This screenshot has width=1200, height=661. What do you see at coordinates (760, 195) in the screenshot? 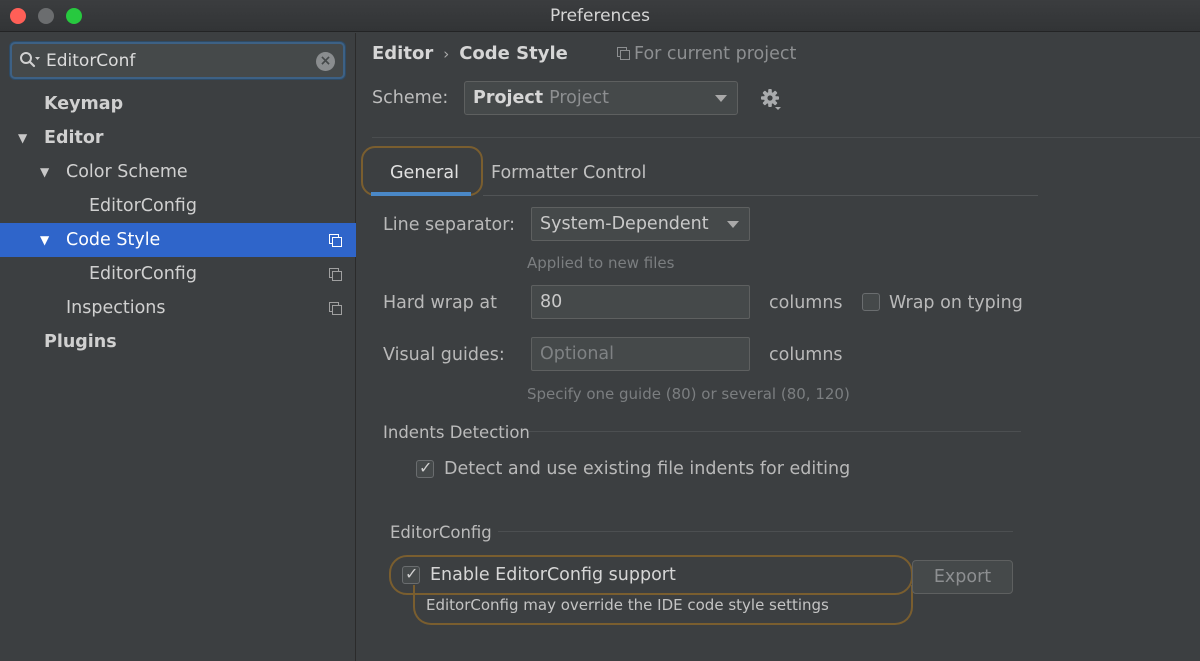
I see `tab-bar-border` at bounding box center [760, 195].